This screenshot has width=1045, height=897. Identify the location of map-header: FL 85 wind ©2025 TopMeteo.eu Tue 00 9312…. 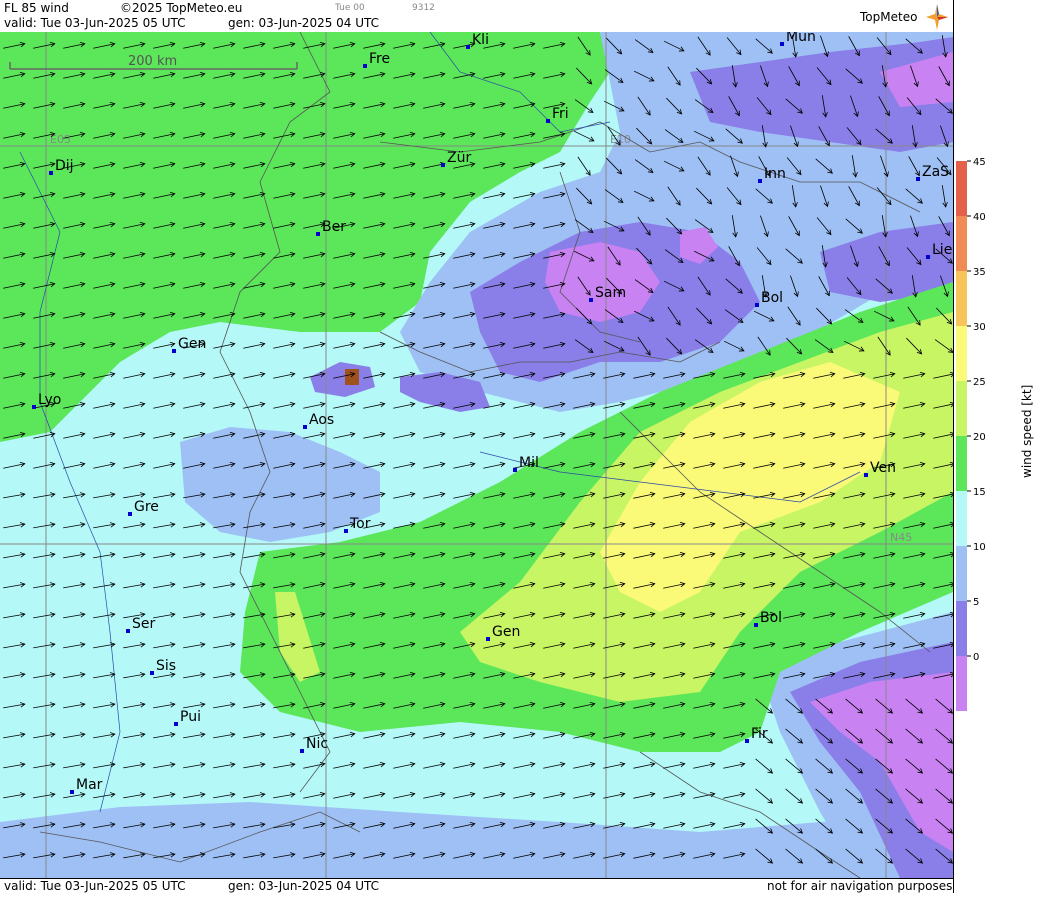
(476, 16).